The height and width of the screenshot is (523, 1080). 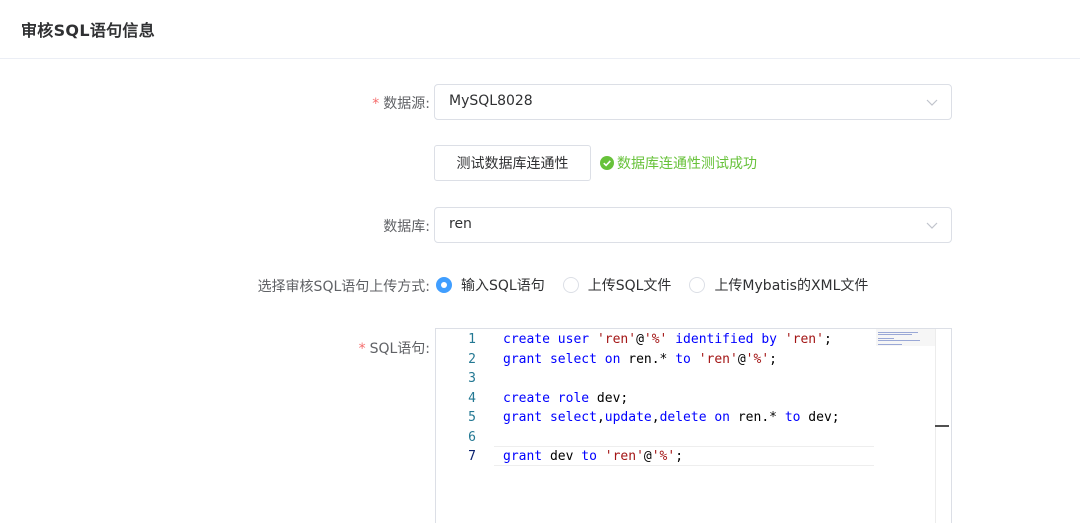 I want to click on scrollbar-cursor-marker, so click(x=942, y=426).